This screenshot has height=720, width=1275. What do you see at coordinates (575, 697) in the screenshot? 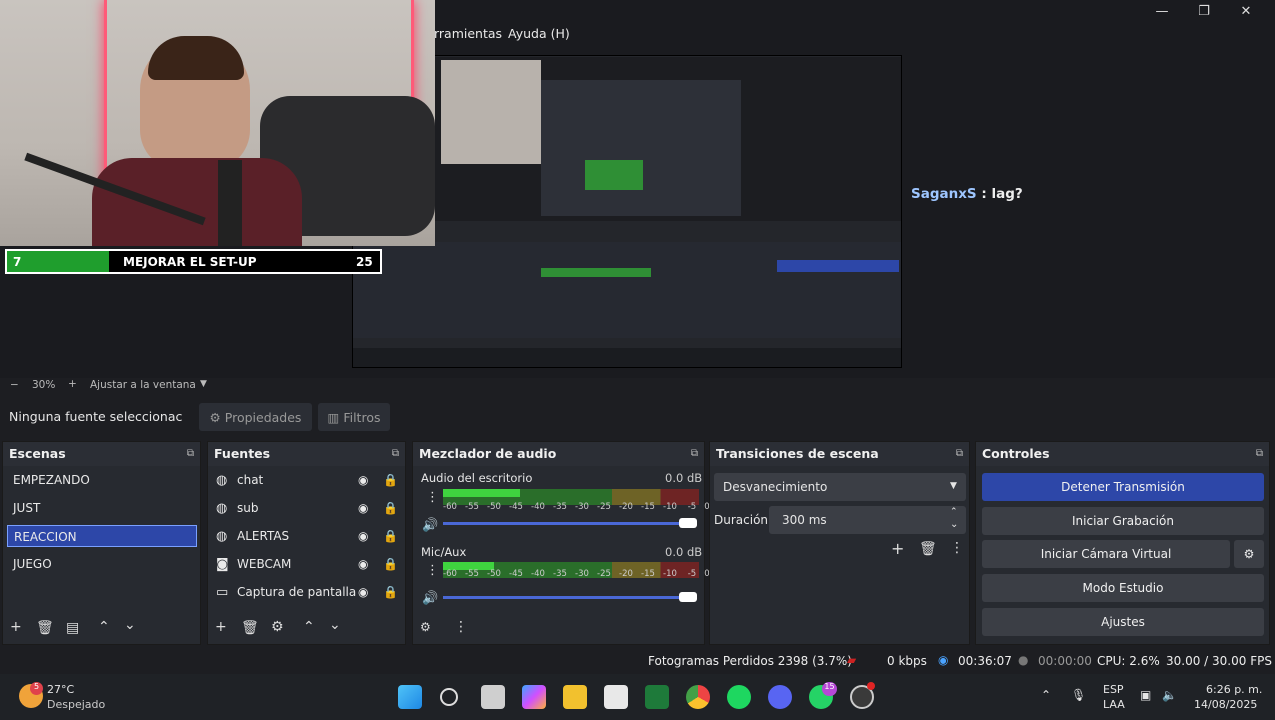
I see `file-explorer-icon` at bounding box center [575, 697].